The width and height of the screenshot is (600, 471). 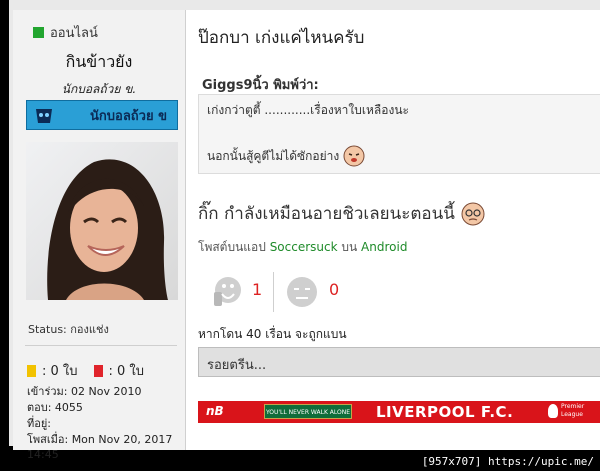 What do you see at coordinates (334, 289) in the screenshot?
I see `meh-count: 0` at bounding box center [334, 289].